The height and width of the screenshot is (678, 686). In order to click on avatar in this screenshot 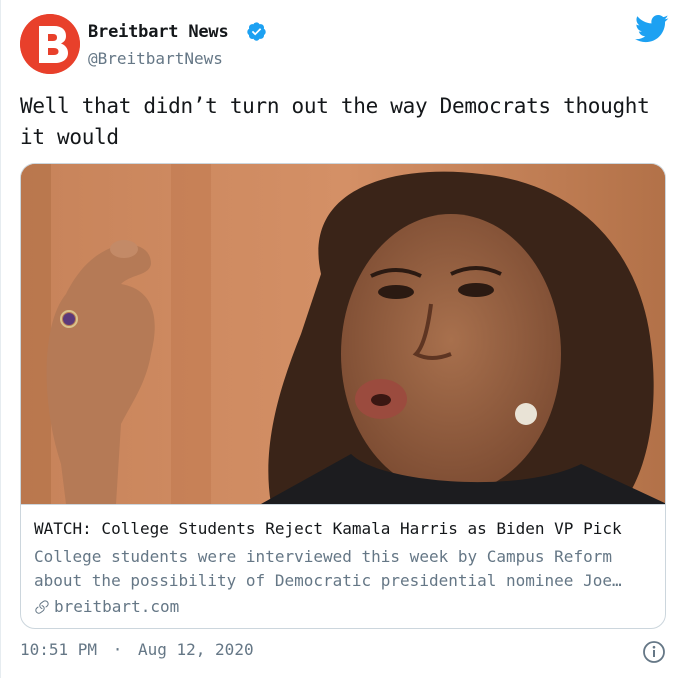, I will do `click(50, 44)`.